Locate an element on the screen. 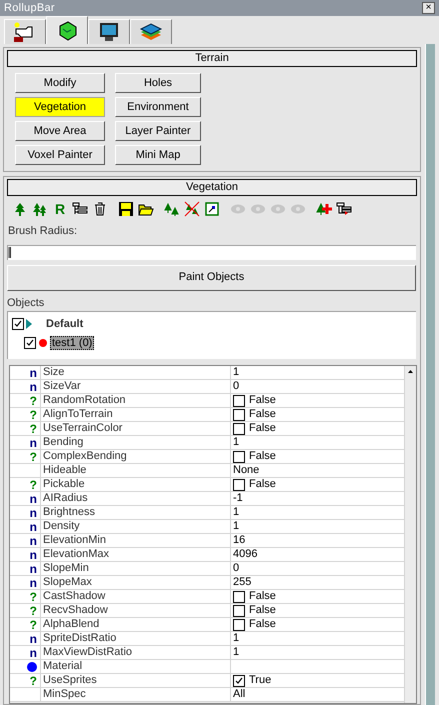  property-name: UseTerrainColor is located at coordinates (136, 428).